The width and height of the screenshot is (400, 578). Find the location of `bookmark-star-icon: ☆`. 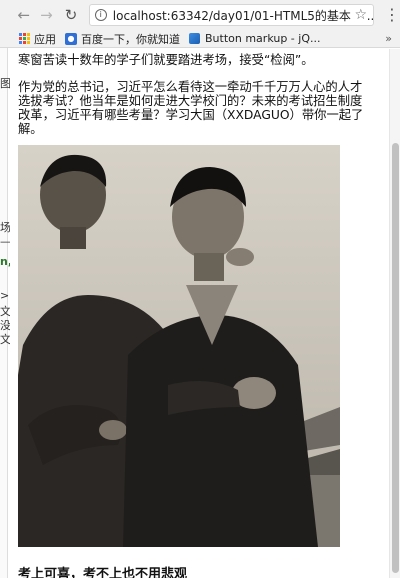

bookmark-star-icon: ☆ is located at coordinates (359, 15).